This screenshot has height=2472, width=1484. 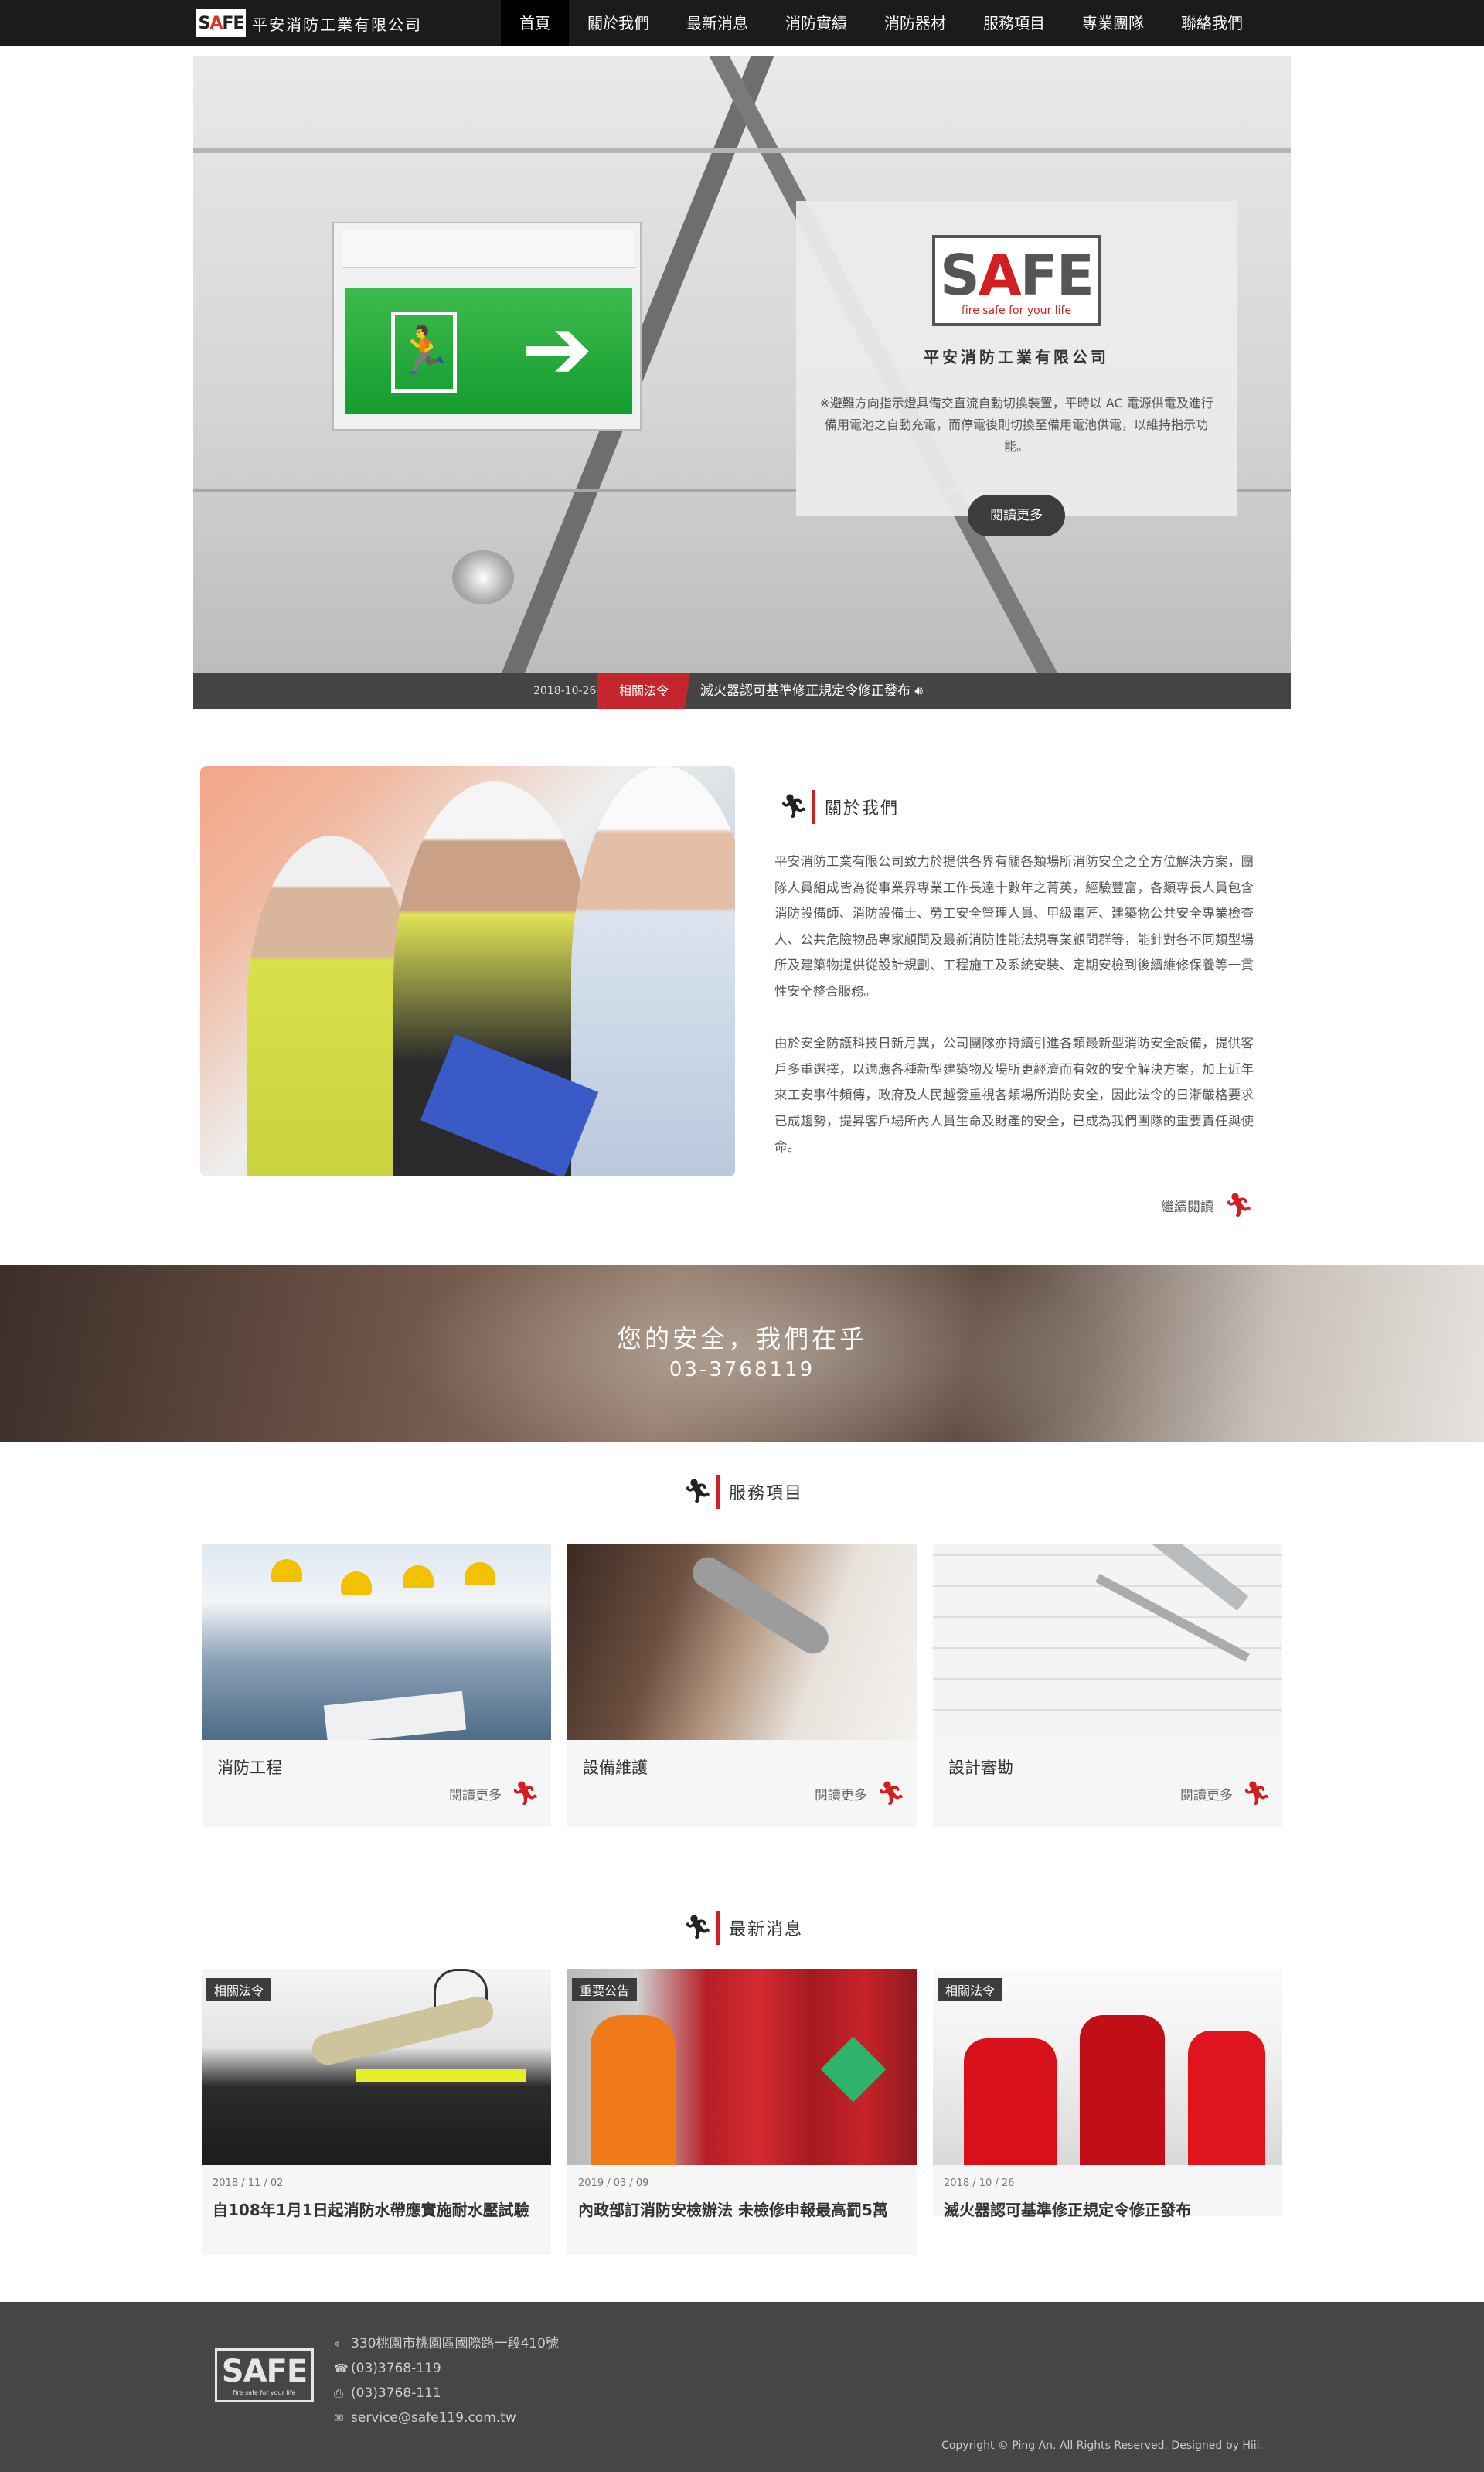 What do you see at coordinates (395, 1716) in the screenshot?
I see `blueprint` at bounding box center [395, 1716].